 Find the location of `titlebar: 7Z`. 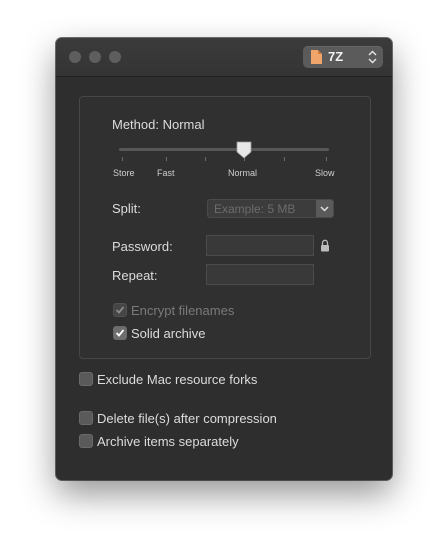

titlebar: 7Z is located at coordinates (224, 57).